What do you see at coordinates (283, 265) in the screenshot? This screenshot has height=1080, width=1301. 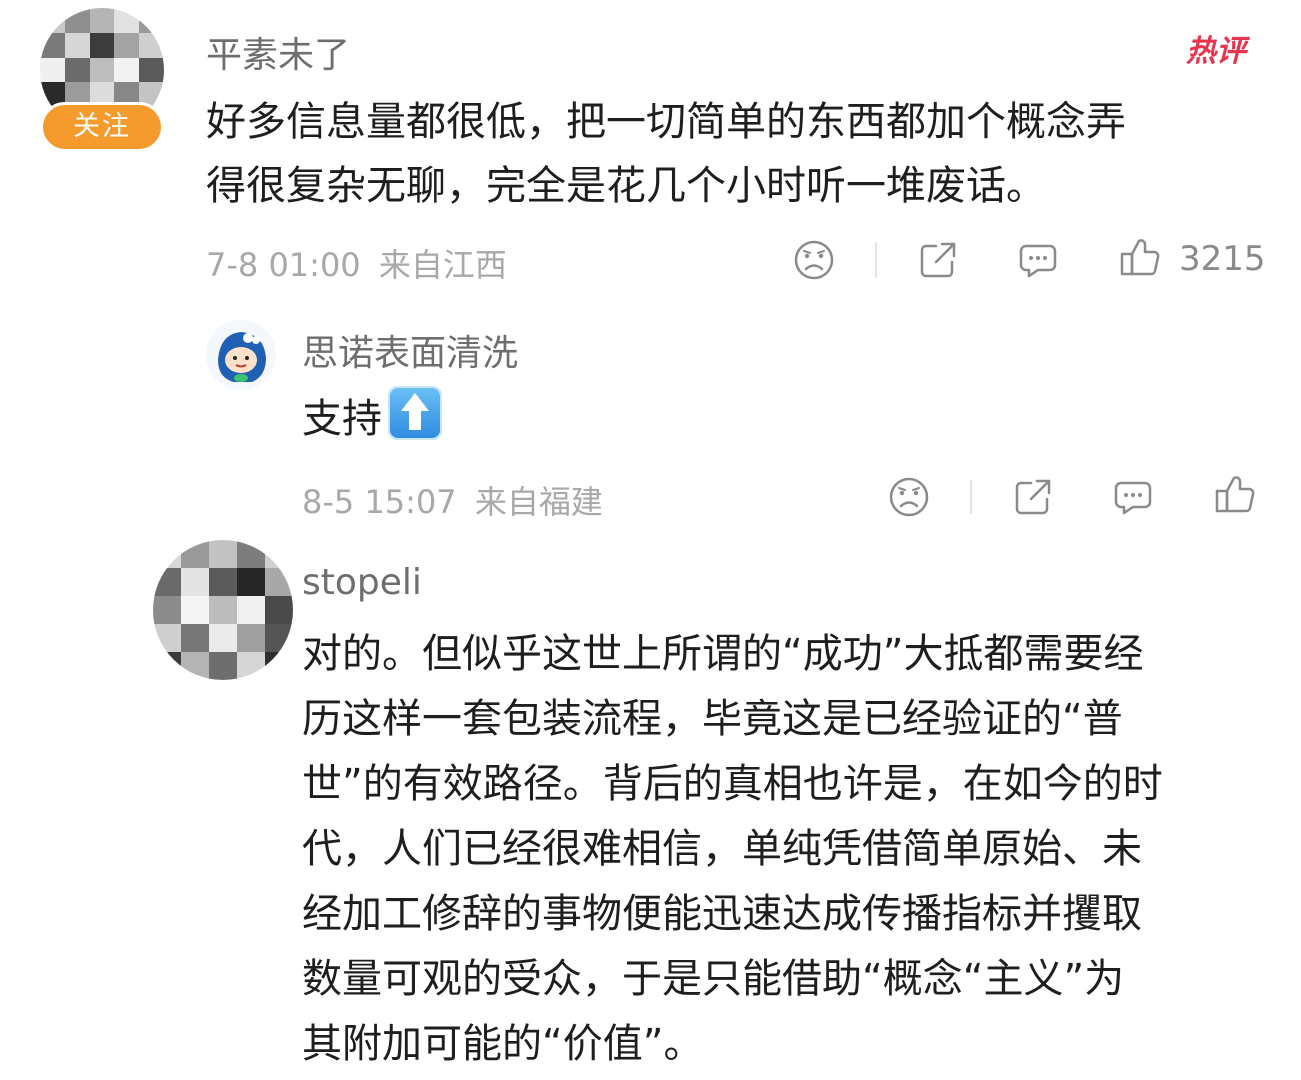 I see `timestamp: 7-8 01:00` at bounding box center [283, 265].